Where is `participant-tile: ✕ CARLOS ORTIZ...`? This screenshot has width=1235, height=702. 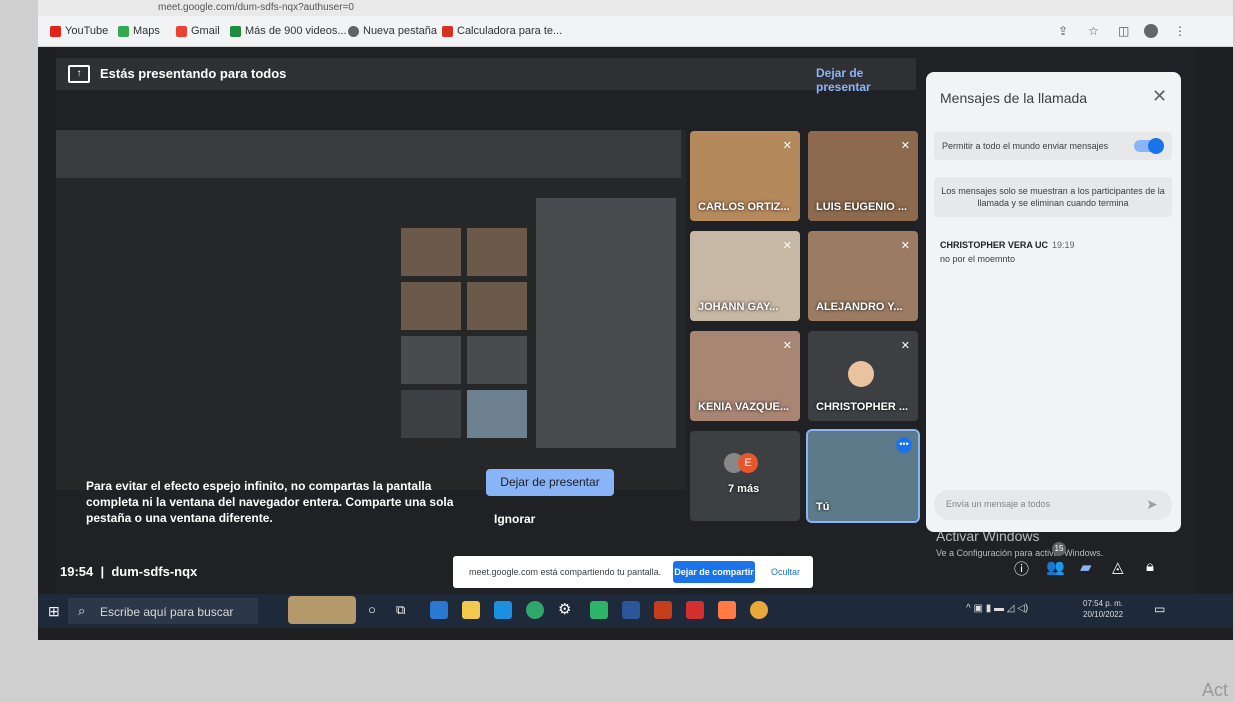 participant-tile: ✕ CARLOS ORTIZ... is located at coordinates (745, 176).